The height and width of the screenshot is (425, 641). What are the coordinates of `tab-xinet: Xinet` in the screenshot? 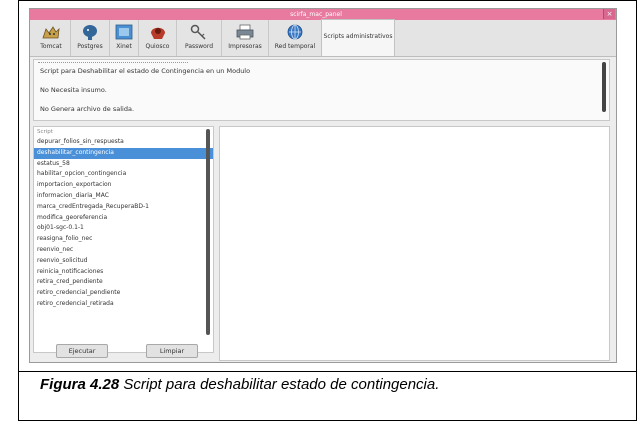 It's located at (123, 38).